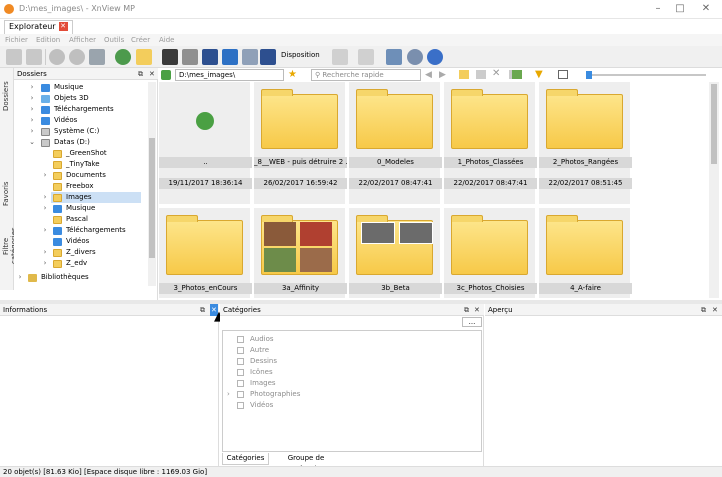 The width and height of the screenshot is (722, 477). I want to click on rename-icon, so click(481, 74).